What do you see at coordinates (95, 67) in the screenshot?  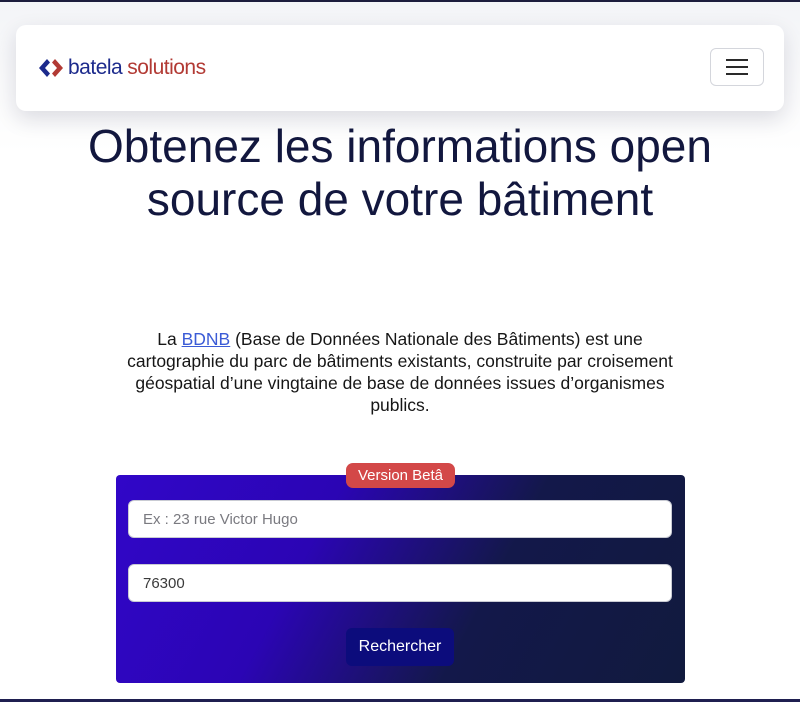 I see `brand-name-batela: batela` at bounding box center [95, 67].